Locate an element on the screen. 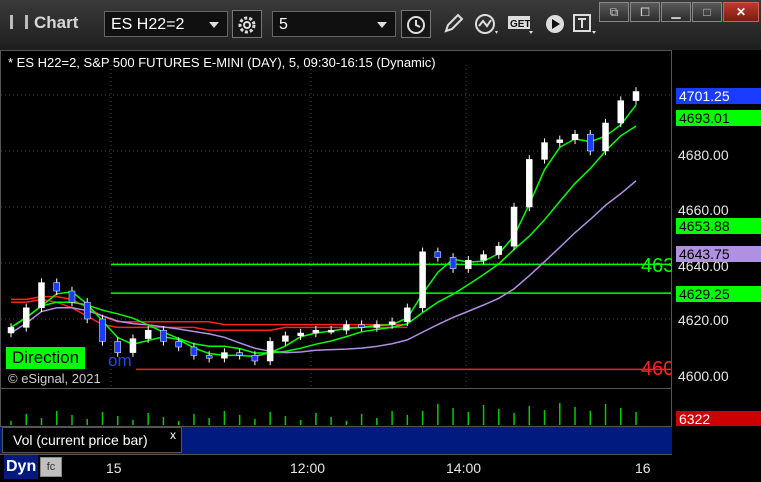 The height and width of the screenshot is (482, 761). price-tick: 4660.00 is located at coordinates (703, 210).